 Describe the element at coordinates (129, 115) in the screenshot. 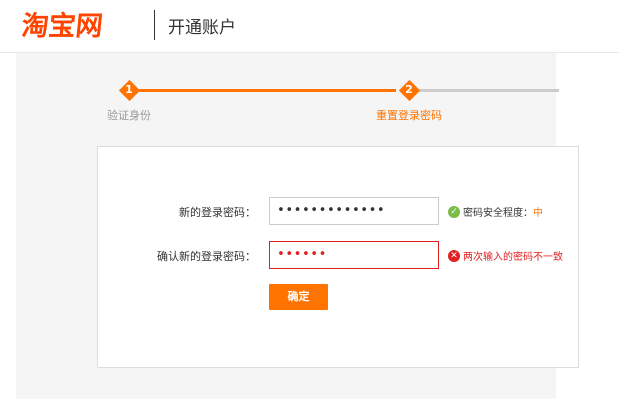

I see `step-1-label: 验证身份` at that location.